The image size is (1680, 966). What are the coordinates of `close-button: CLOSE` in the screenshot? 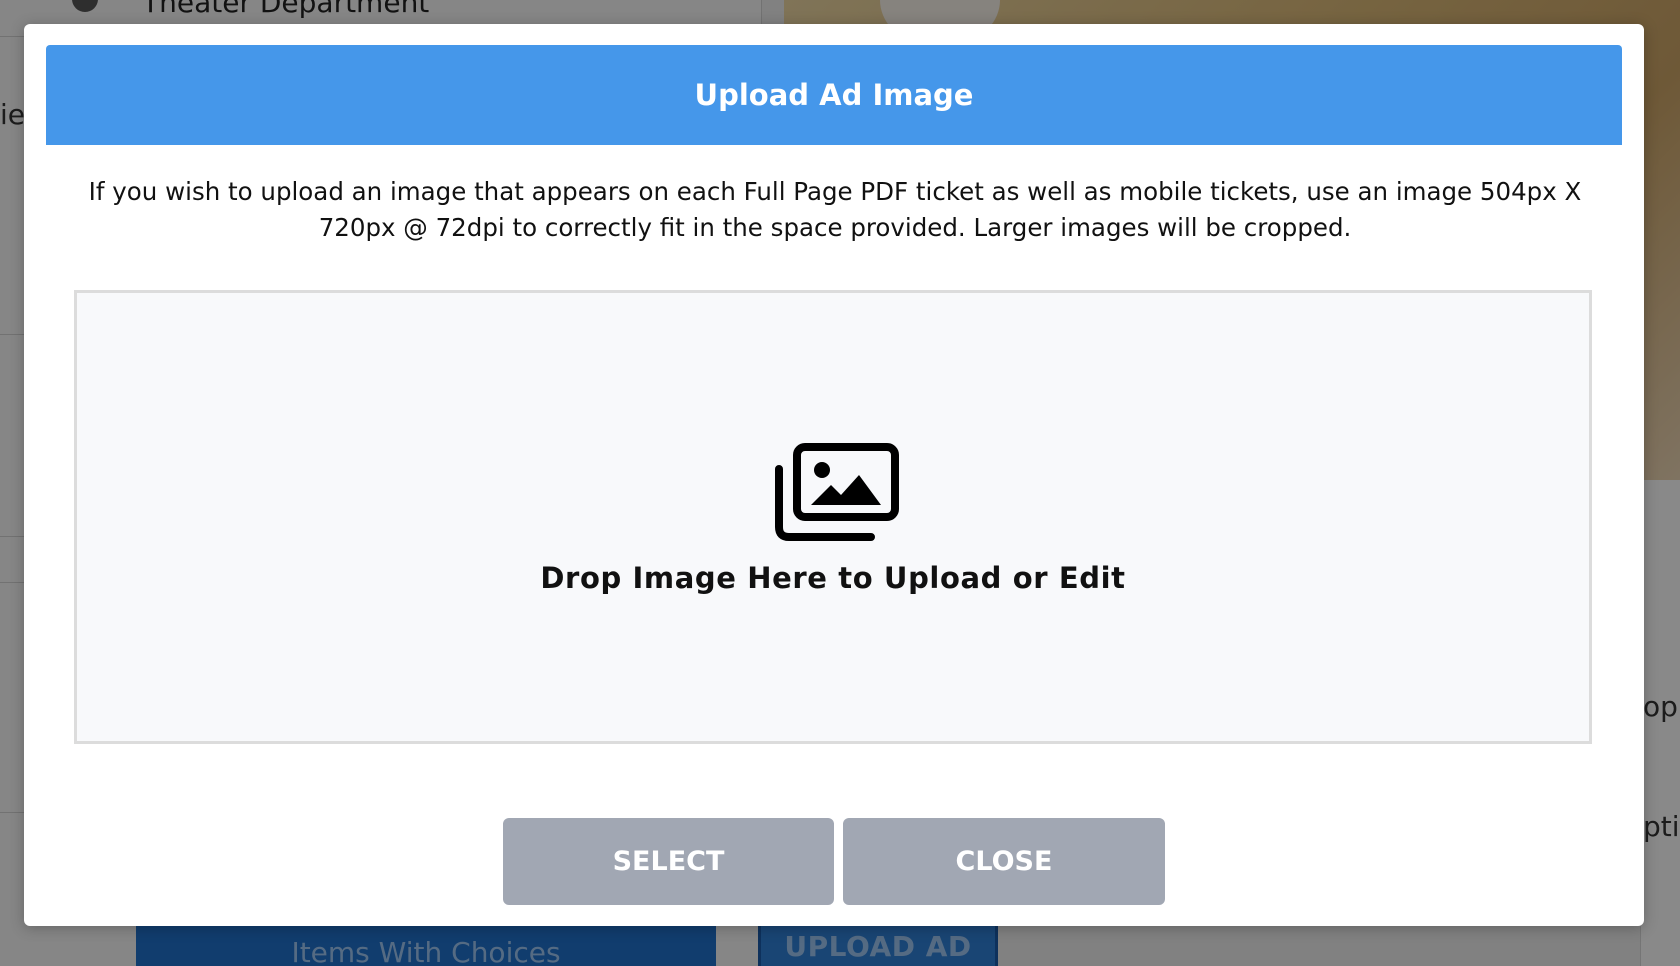 It's located at (1004, 861).